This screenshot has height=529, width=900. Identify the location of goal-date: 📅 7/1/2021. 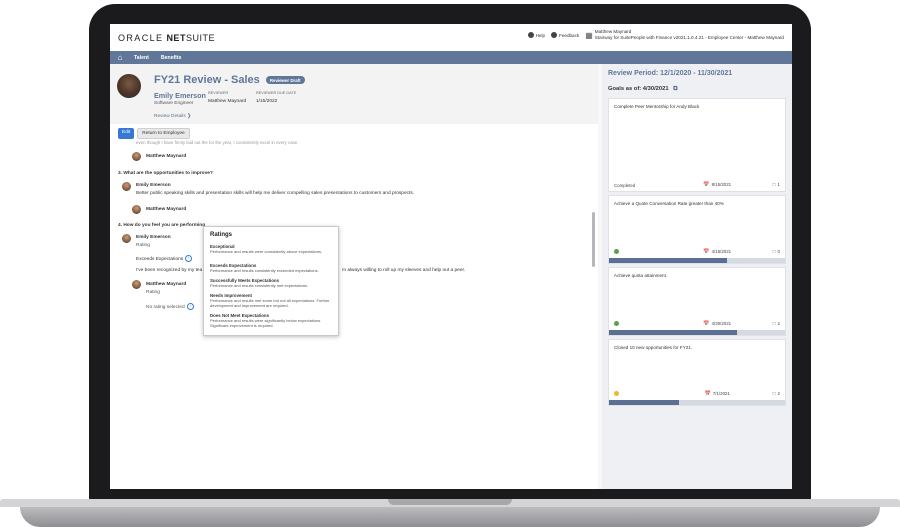
(717, 394).